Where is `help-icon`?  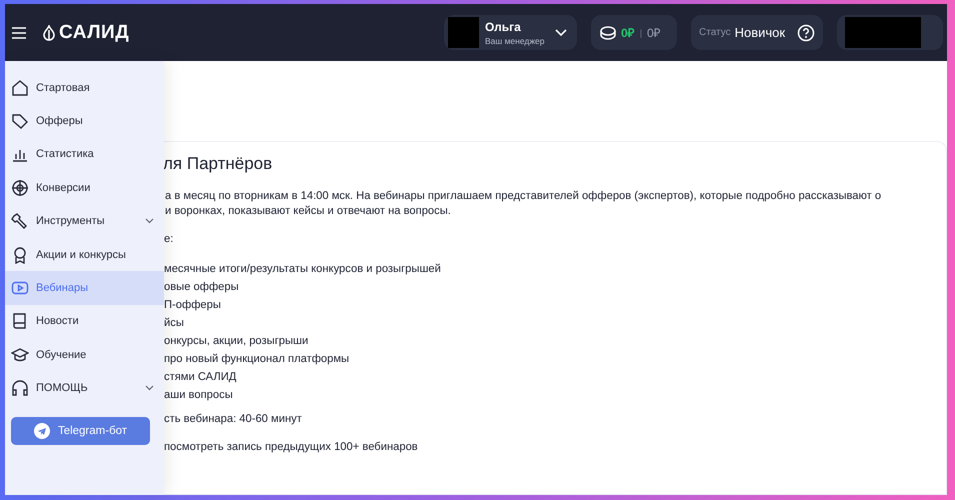 help-icon is located at coordinates (806, 33).